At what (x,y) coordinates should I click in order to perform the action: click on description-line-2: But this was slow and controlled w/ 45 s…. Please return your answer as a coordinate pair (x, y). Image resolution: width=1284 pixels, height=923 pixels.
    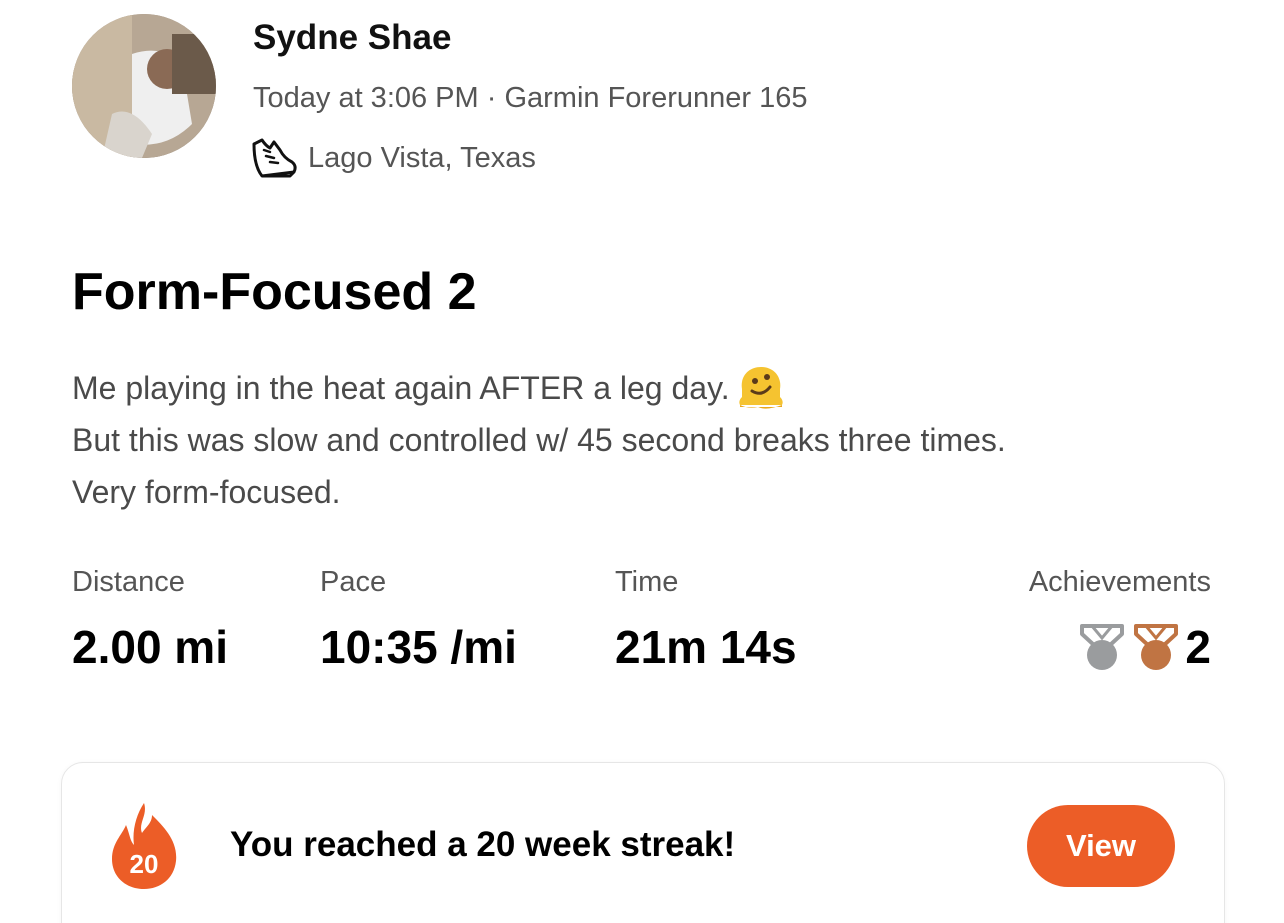
    Looking at the image, I should click on (539, 440).